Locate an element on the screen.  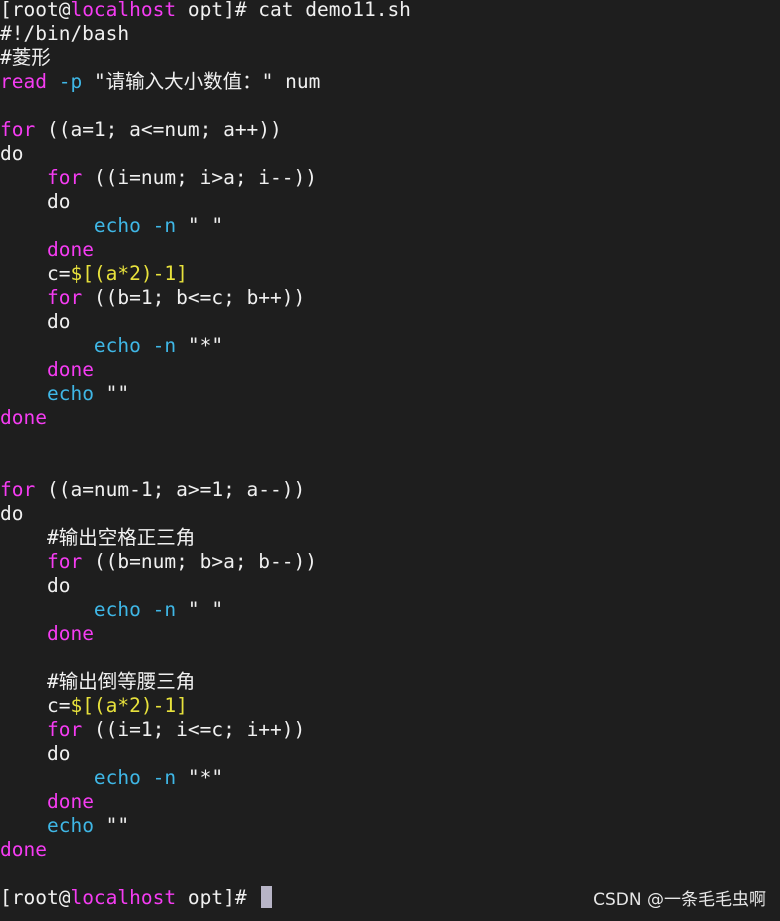
terminal-line: for ((a=1; a<=num; a++)) is located at coordinates (141, 130).